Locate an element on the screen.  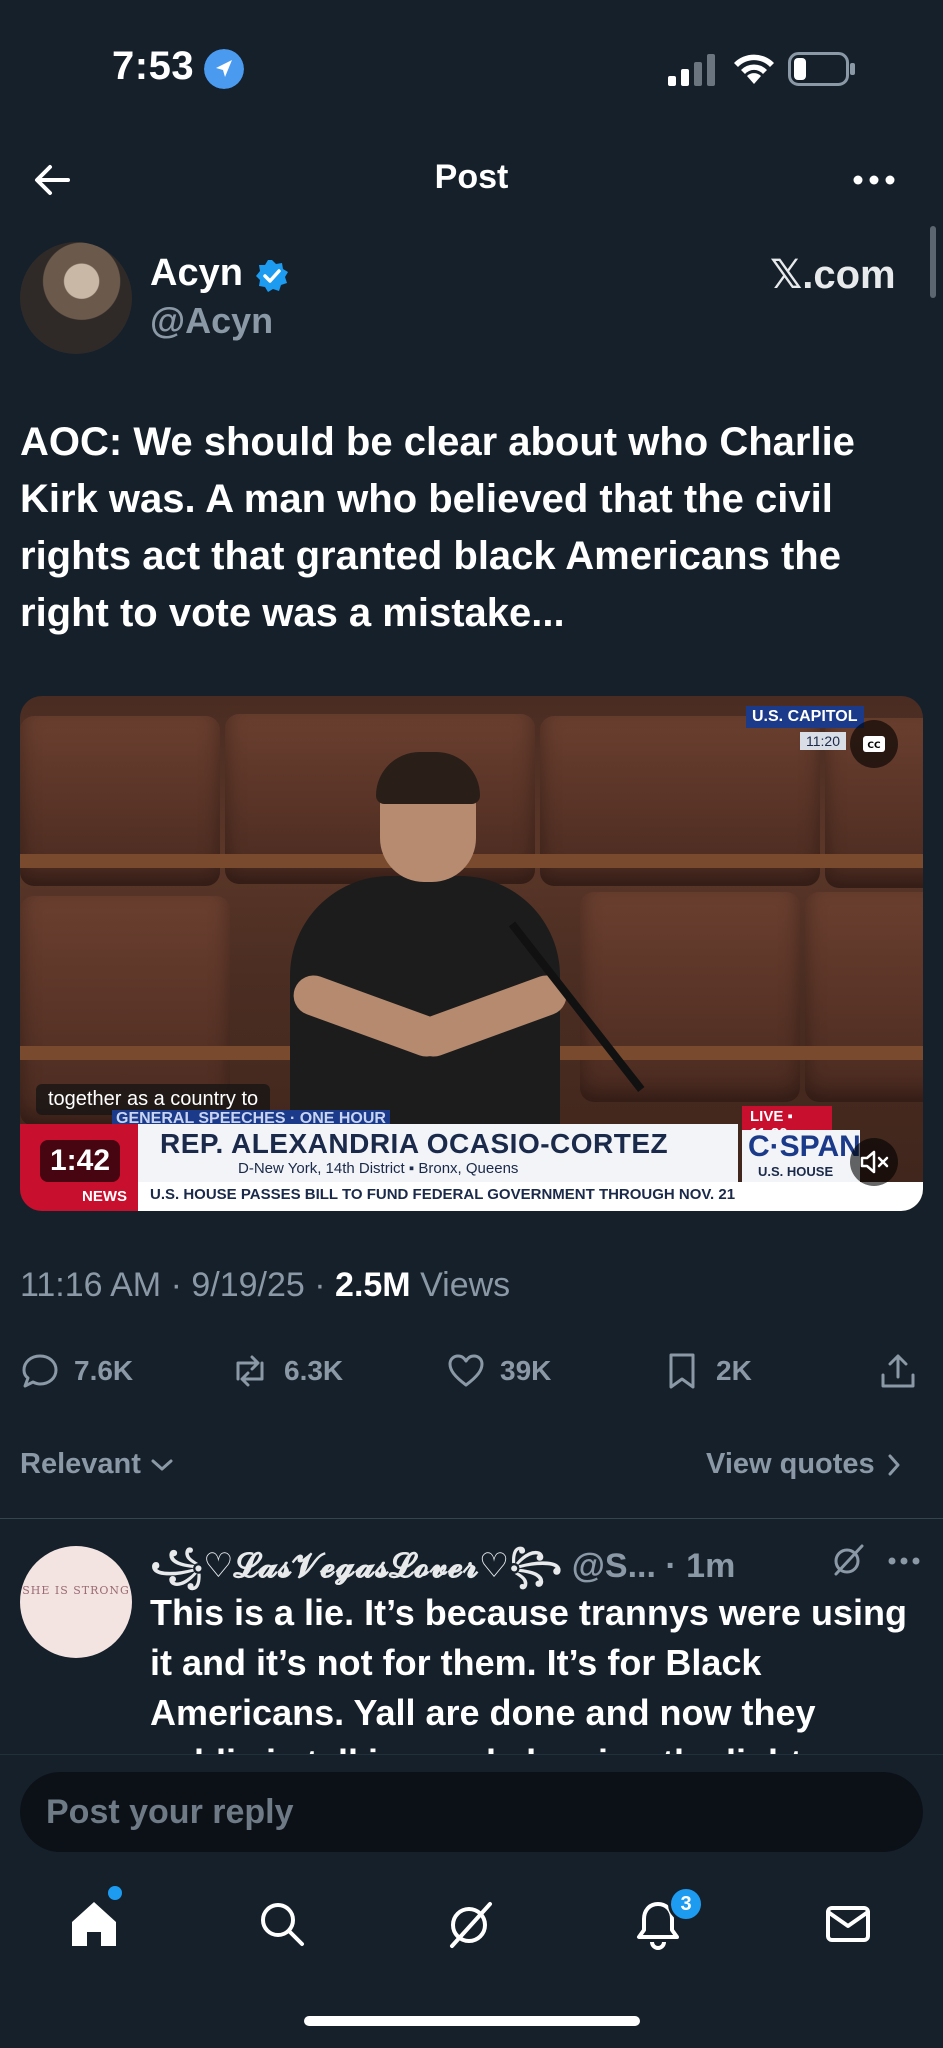
bookmark-icon is located at coordinates (682, 1371).